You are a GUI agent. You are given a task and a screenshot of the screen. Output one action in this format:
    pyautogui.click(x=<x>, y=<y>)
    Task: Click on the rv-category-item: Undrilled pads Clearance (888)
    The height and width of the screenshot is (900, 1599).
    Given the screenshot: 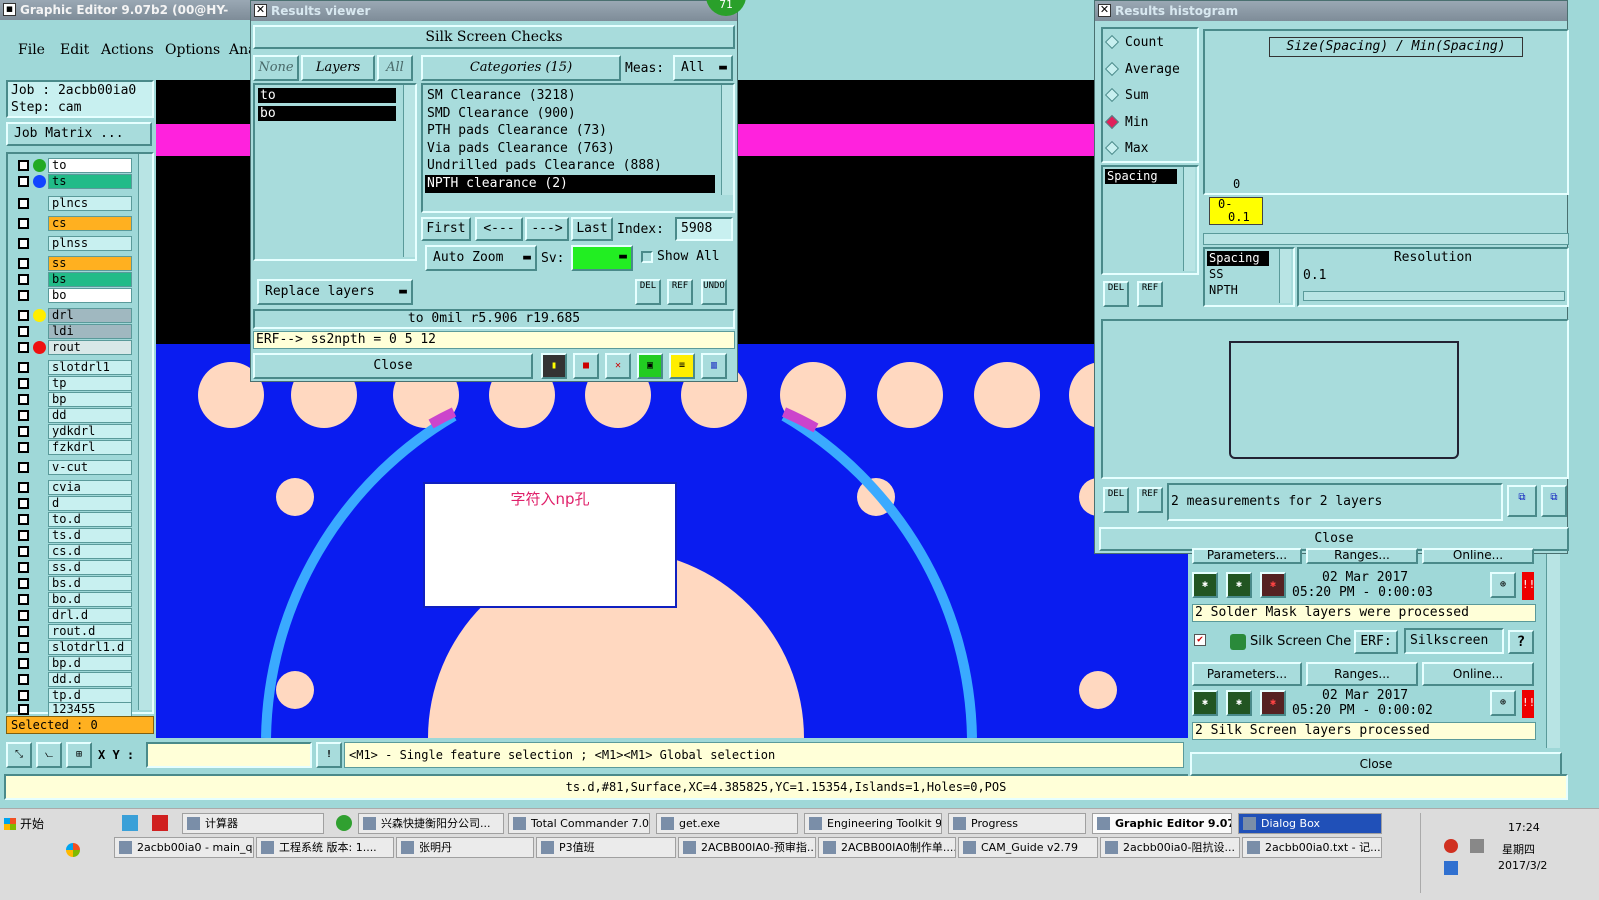 What is the action you would take?
    pyautogui.click(x=570, y=166)
    